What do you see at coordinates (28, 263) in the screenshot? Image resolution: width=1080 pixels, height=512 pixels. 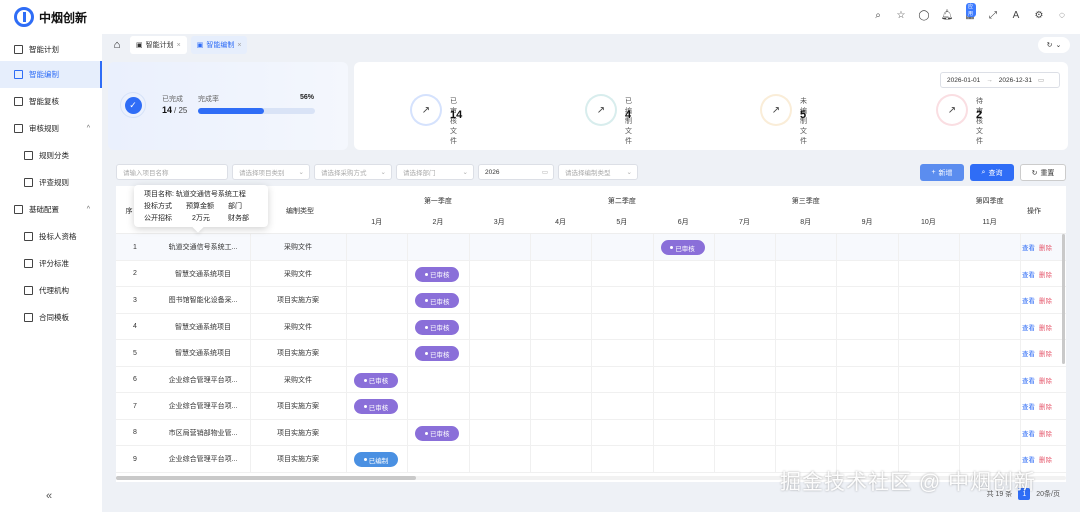 I see `doc-icon` at bounding box center [28, 263].